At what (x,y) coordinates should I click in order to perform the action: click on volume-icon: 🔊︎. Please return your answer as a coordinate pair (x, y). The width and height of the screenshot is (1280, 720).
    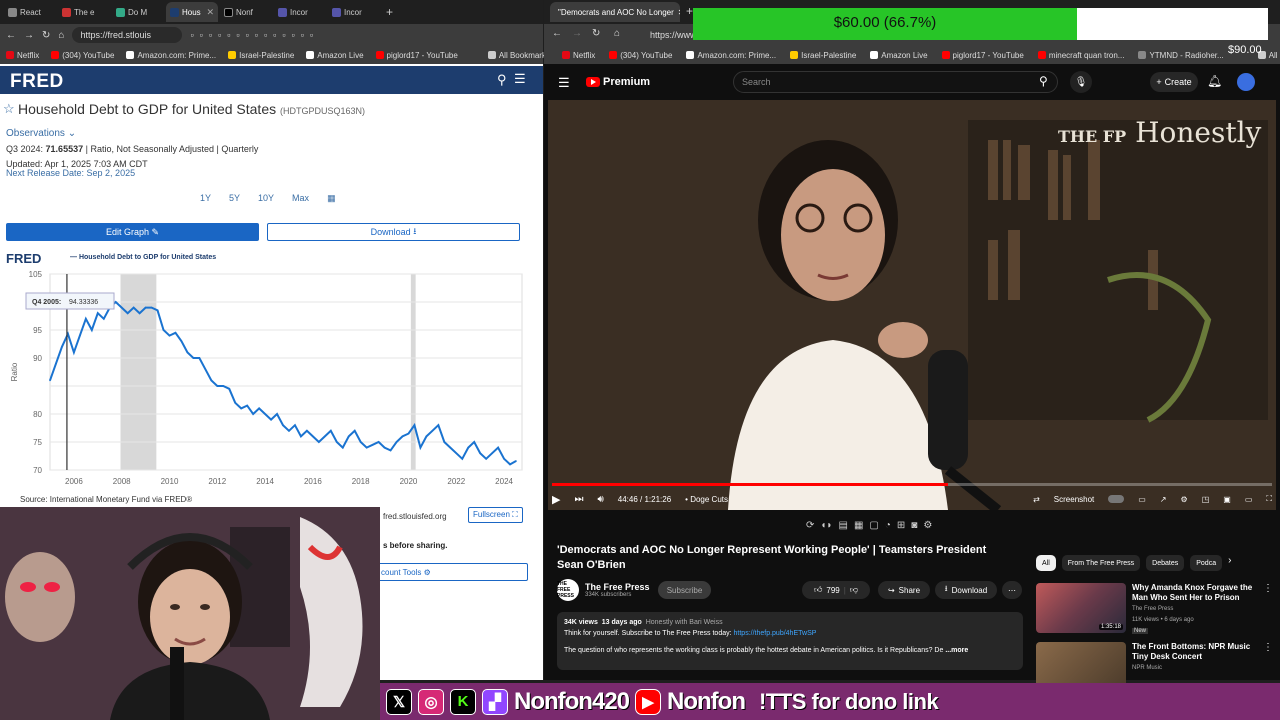
    Looking at the image, I should click on (600, 499).